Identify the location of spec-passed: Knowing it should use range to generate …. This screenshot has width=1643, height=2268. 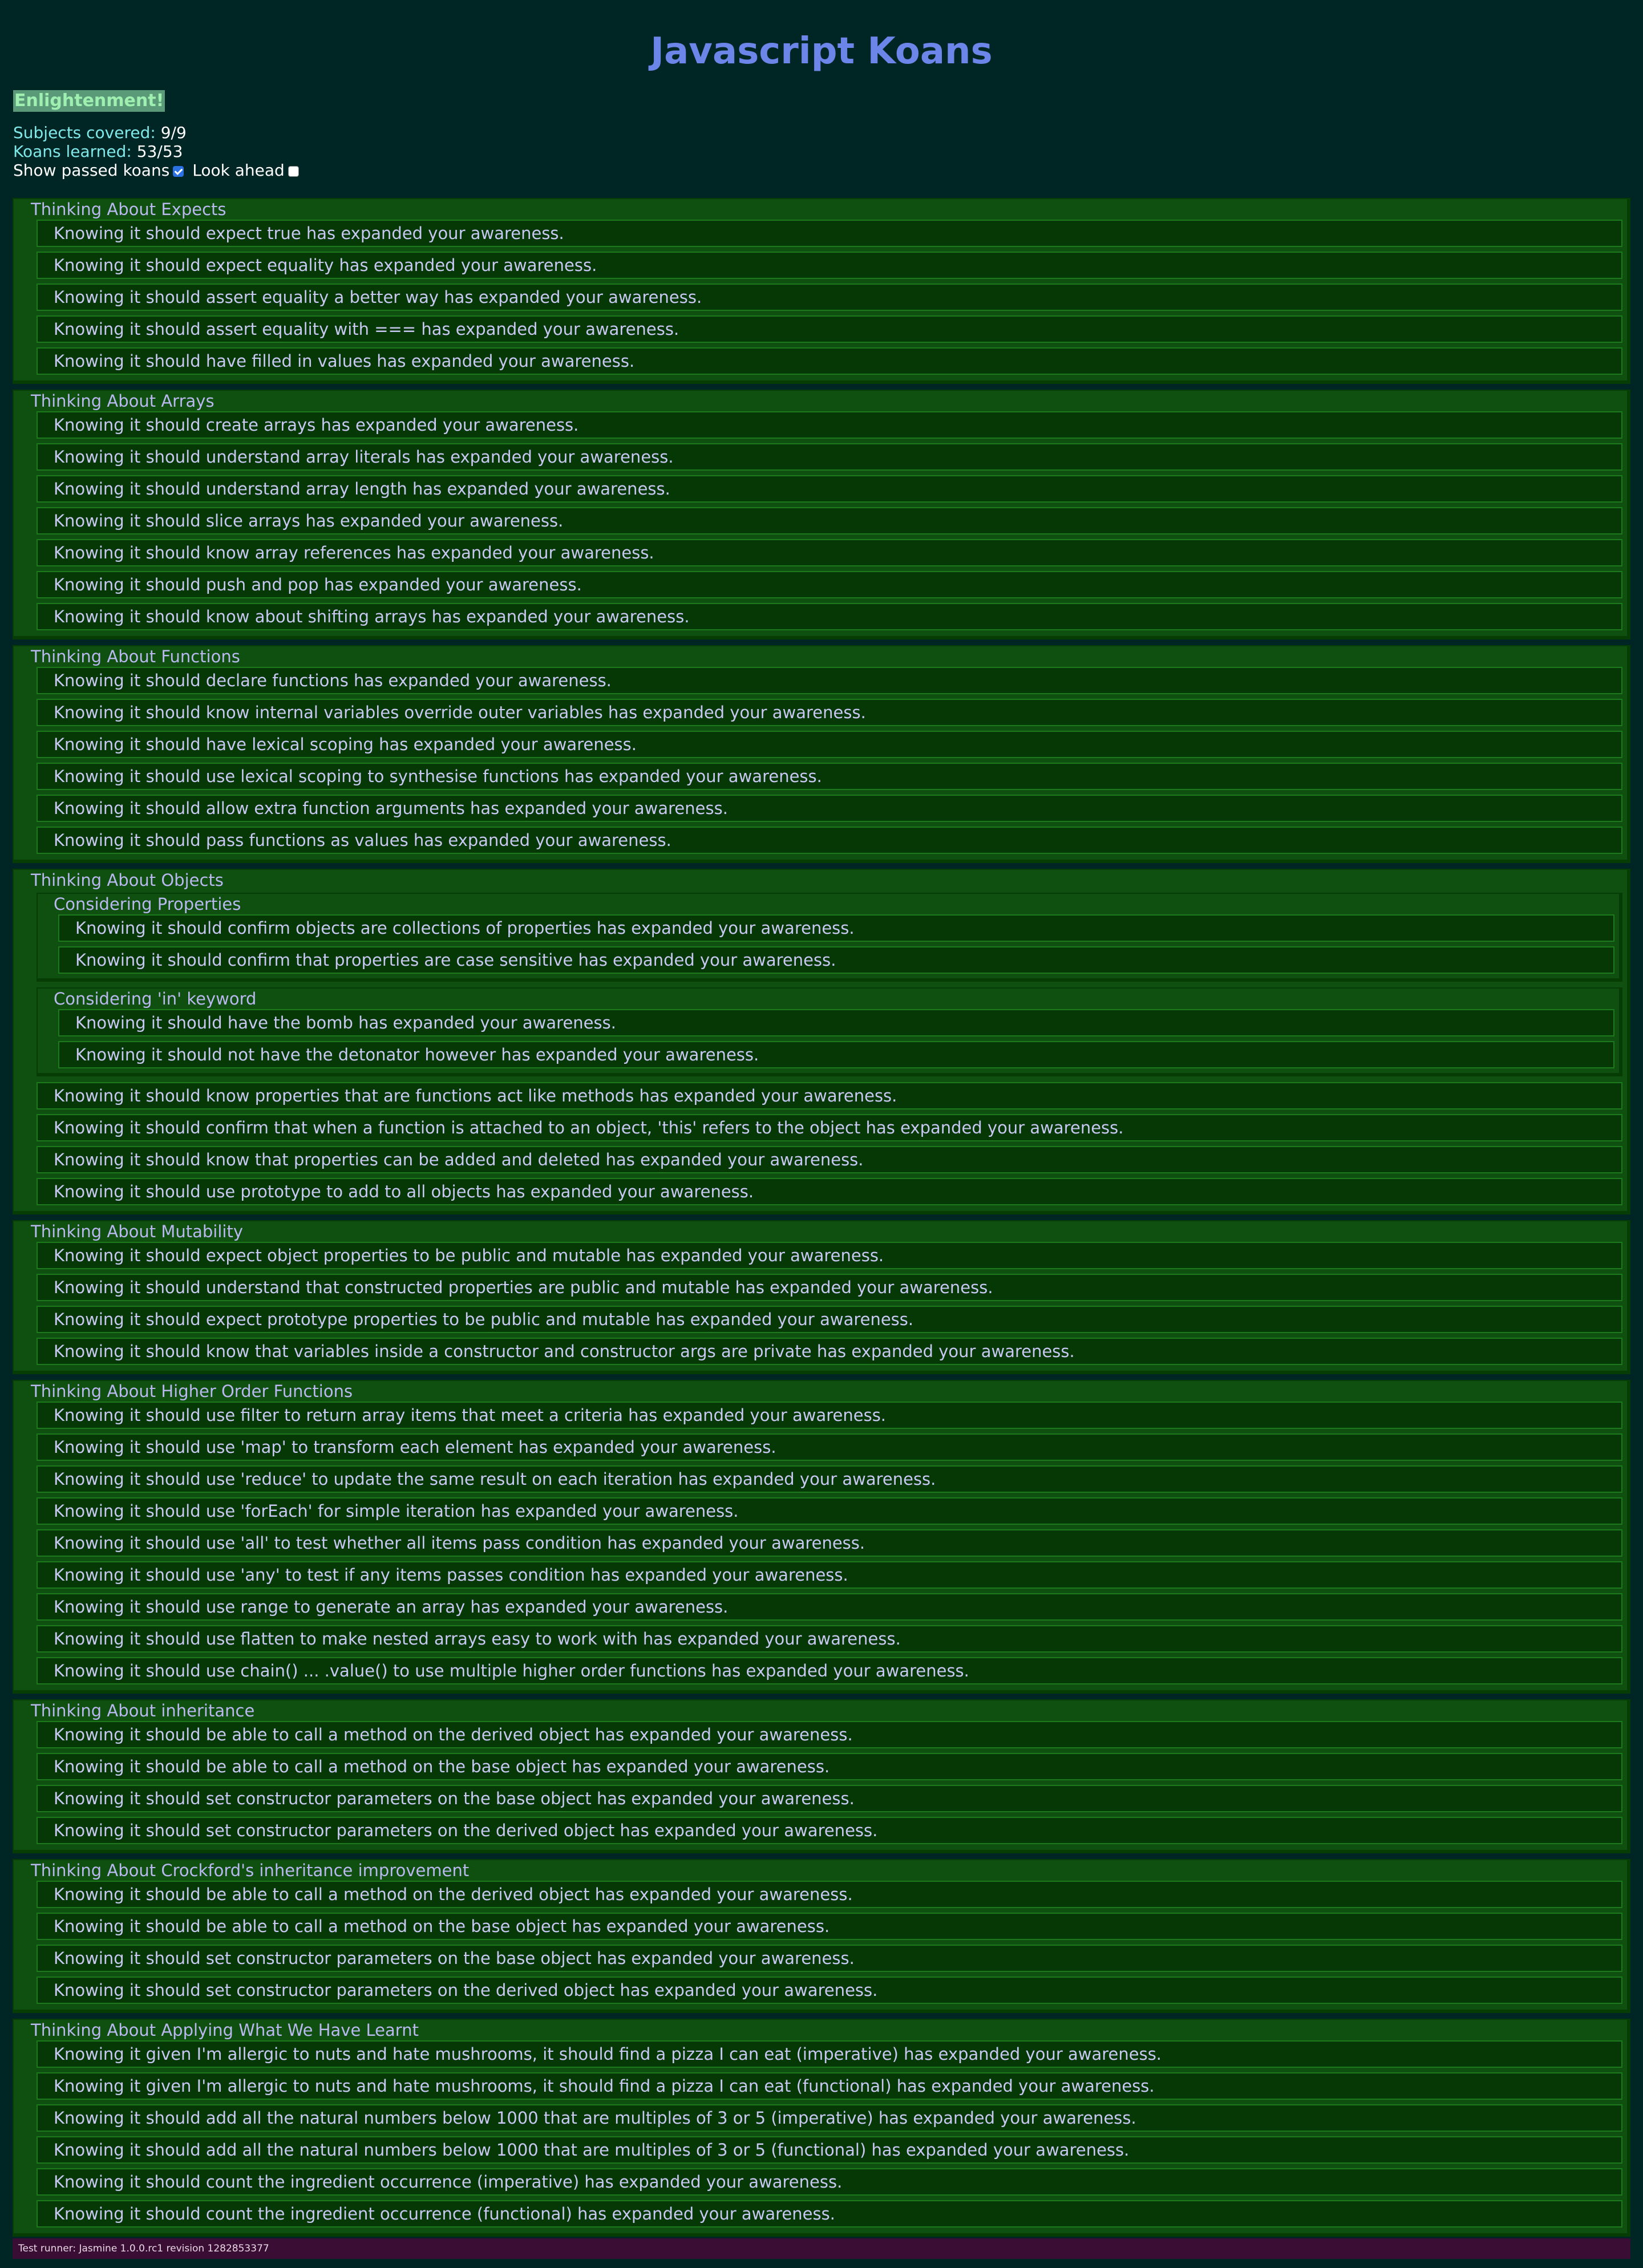
(830, 1607).